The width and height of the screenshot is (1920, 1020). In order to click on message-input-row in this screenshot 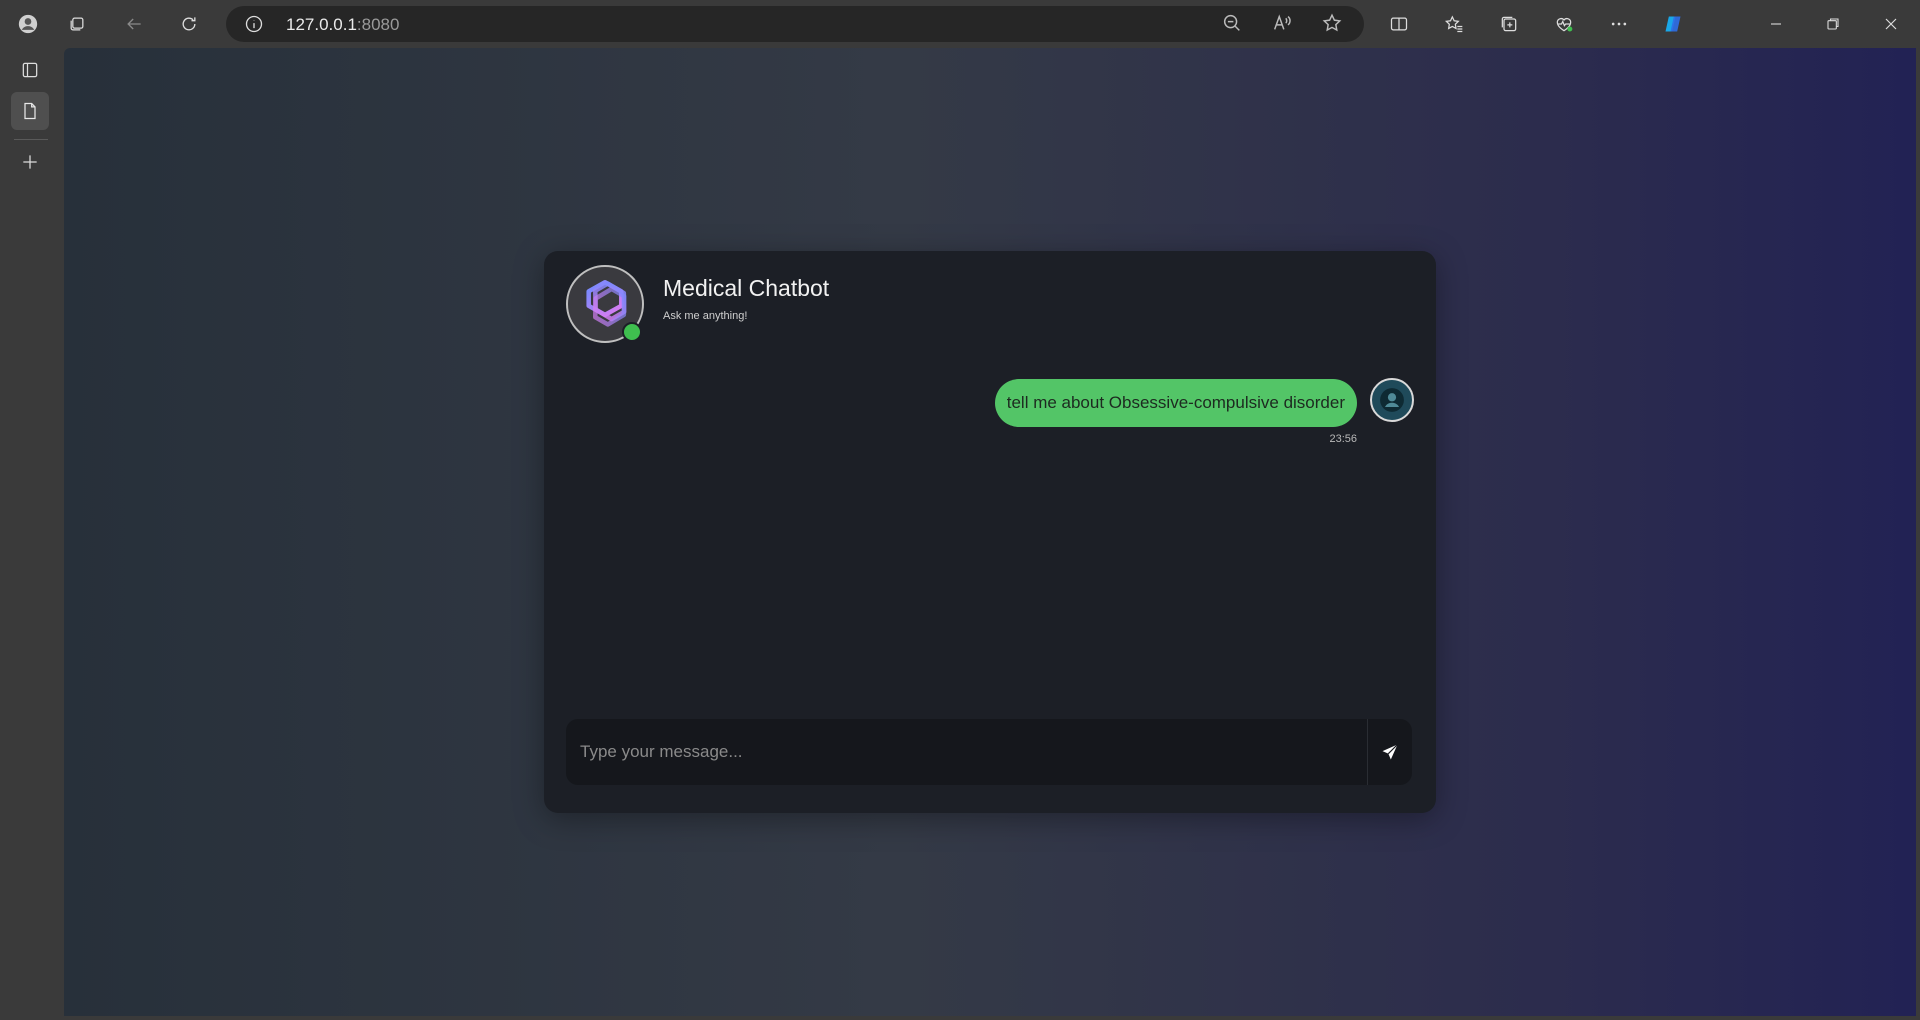, I will do `click(989, 752)`.